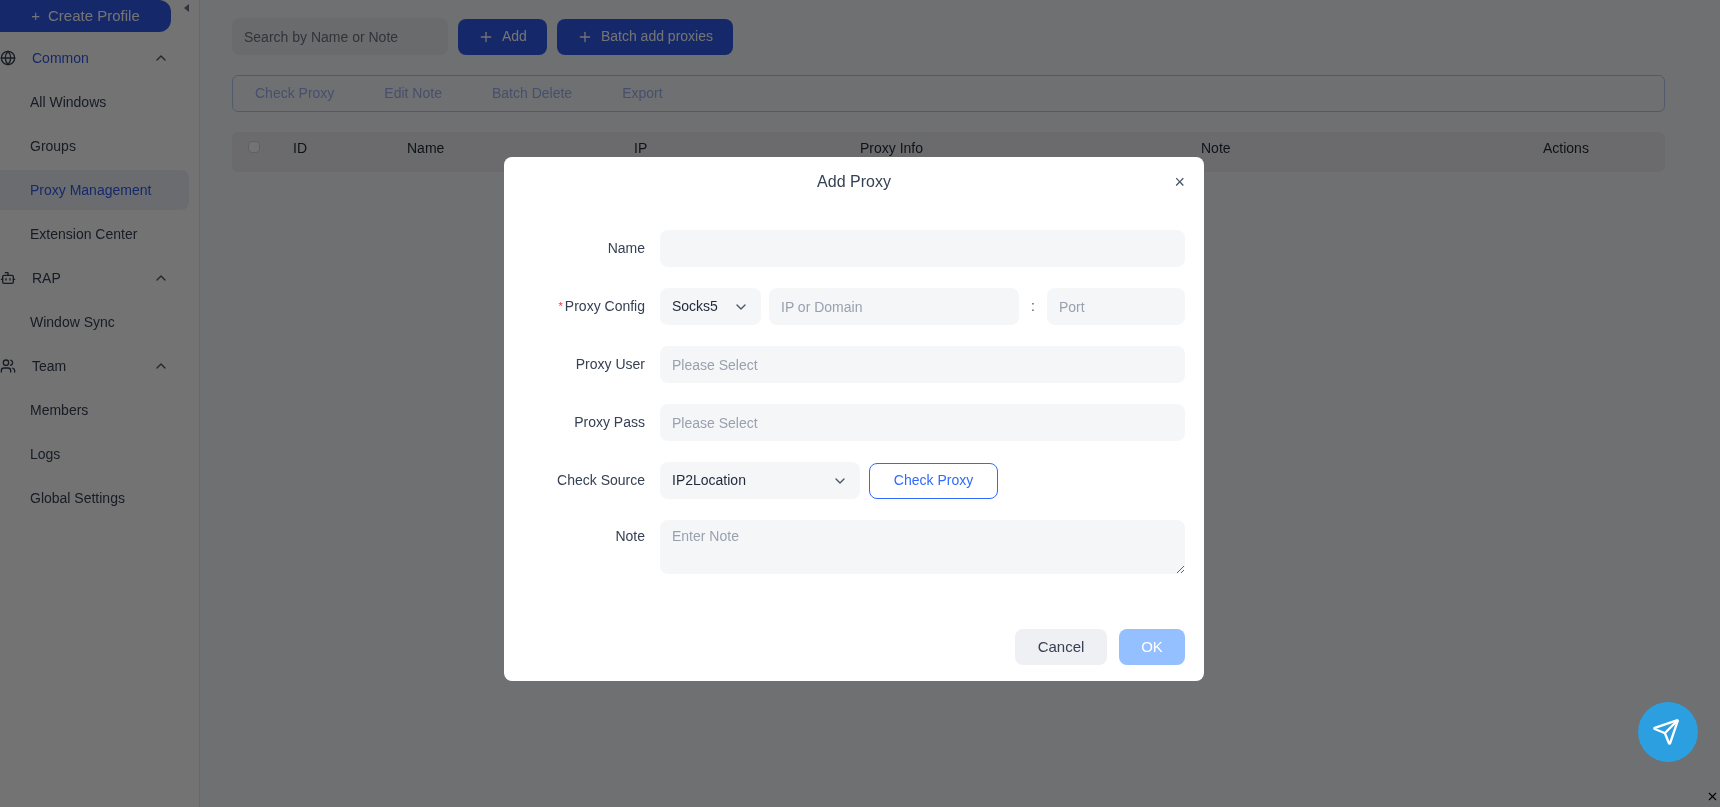 The width and height of the screenshot is (1720, 807). What do you see at coordinates (854, 182) in the screenshot?
I see `dialog-title: Add Proxy` at bounding box center [854, 182].